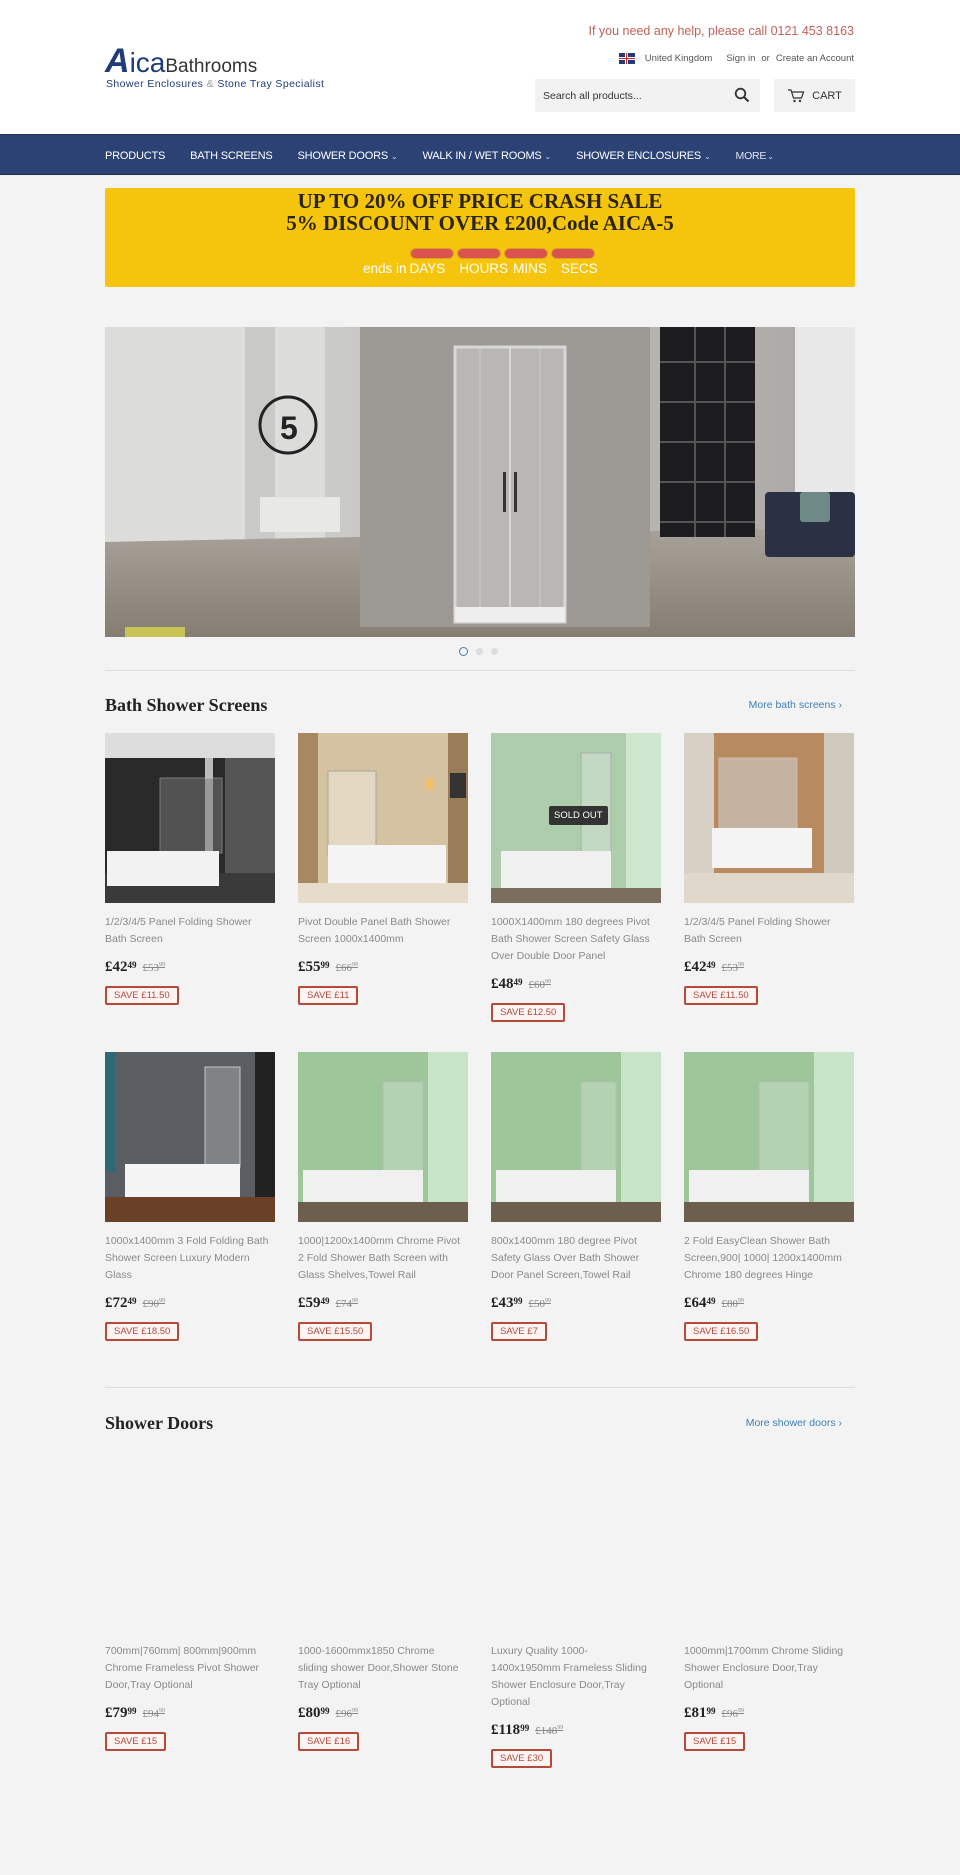 The height and width of the screenshot is (1875, 960). What do you see at coordinates (742, 95) in the screenshot?
I see `search-icon` at bounding box center [742, 95].